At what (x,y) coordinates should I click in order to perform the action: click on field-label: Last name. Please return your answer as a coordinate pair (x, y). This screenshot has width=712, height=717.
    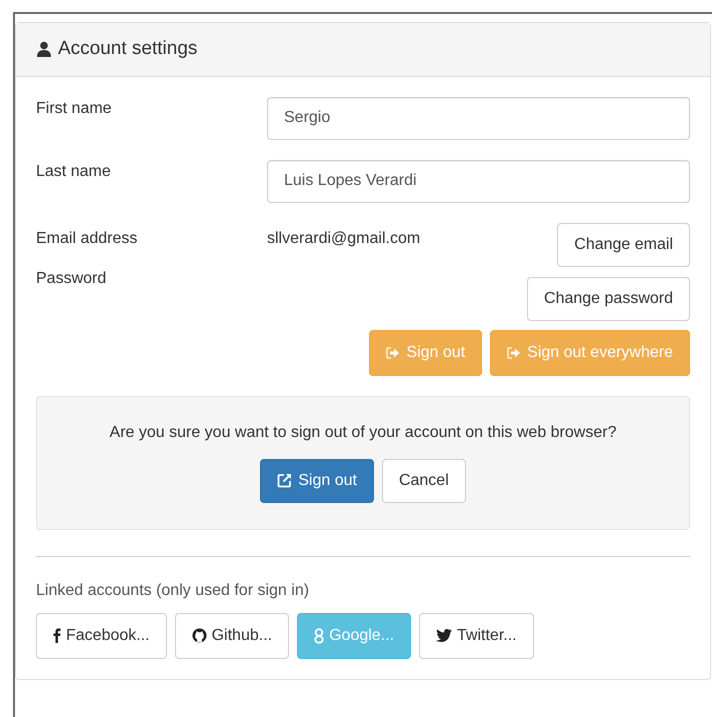
    Looking at the image, I should click on (74, 172).